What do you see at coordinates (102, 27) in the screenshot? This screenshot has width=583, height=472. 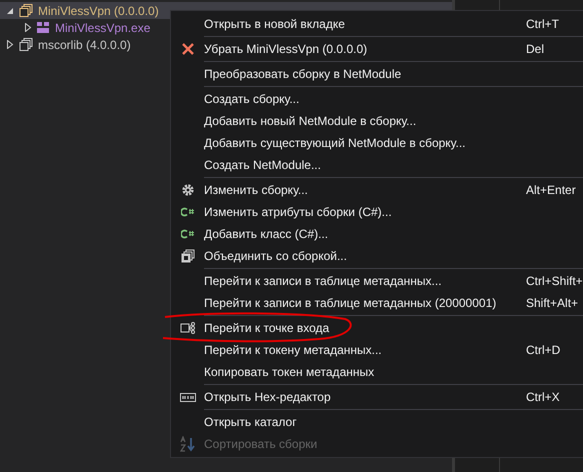 I see `tree-item-label: MiniVlessVpn.exe` at bounding box center [102, 27].